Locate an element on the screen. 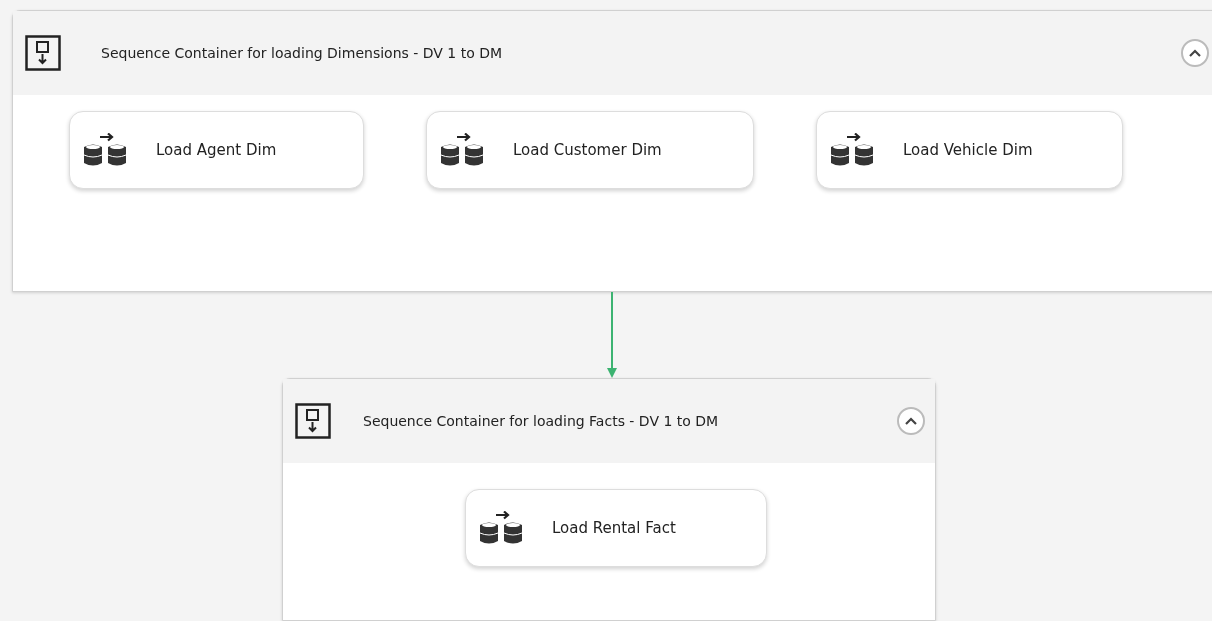  task-node: Load Rental Fact is located at coordinates (616, 528).